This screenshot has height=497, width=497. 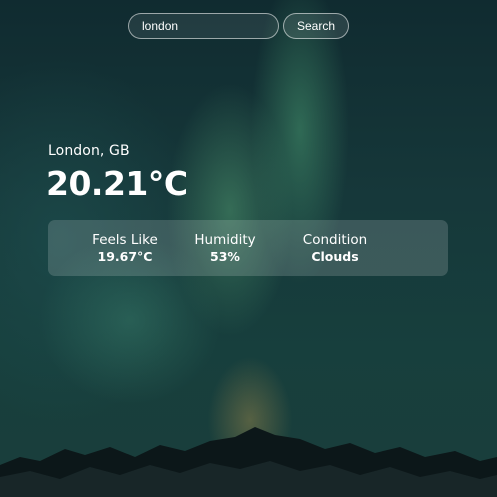 I want to click on temperature-value: 20.21°C, so click(x=117, y=183).